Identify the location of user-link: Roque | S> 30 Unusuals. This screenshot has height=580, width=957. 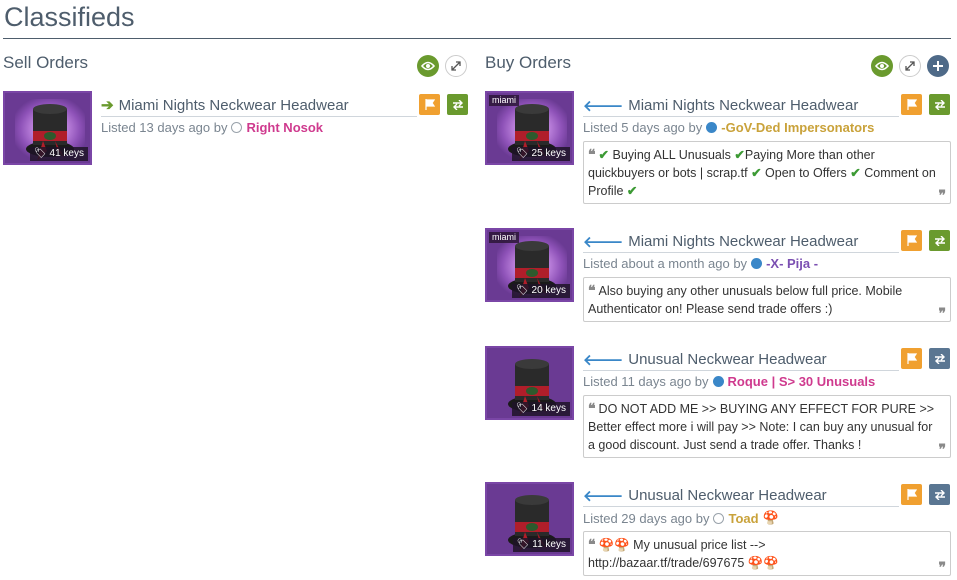
(802, 381).